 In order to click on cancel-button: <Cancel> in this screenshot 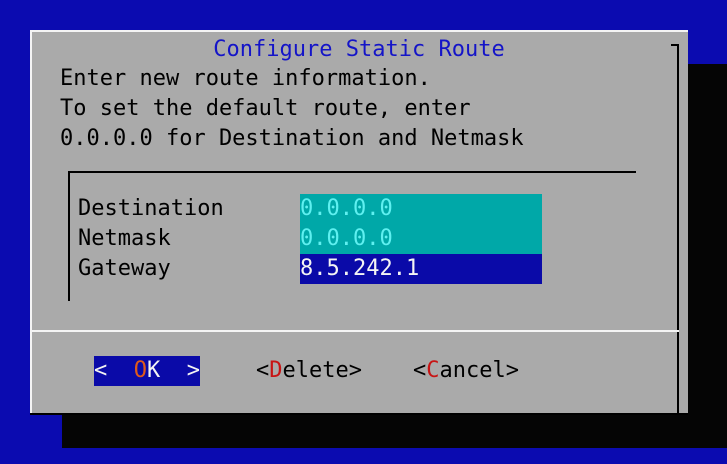, I will do `click(466, 371)`.